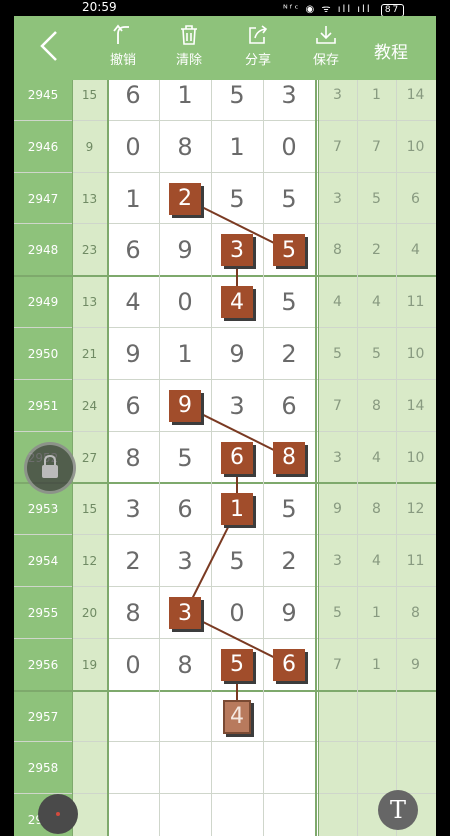 The image size is (450, 836). Describe the element at coordinates (189, 35) in the screenshot. I see `trash-icon` at that location.